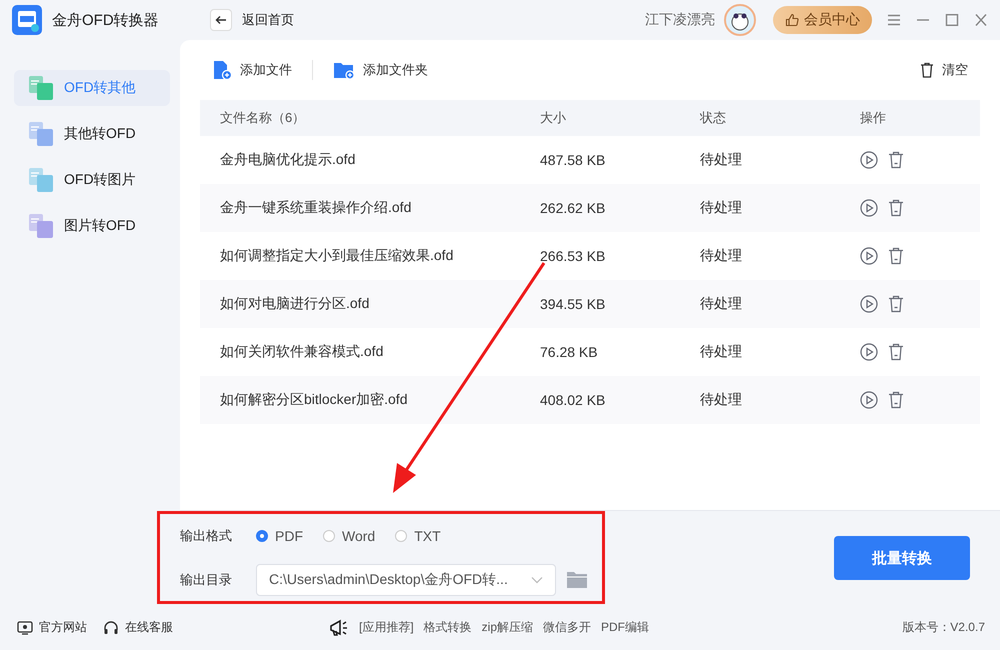 Image resolution: width=1000 pixels, height=650 pixels. What do you see at coordinates (573, 400) in the screenshot?
I see `size-cell-text: 408.02 KB` at bounding box center [573, 400].